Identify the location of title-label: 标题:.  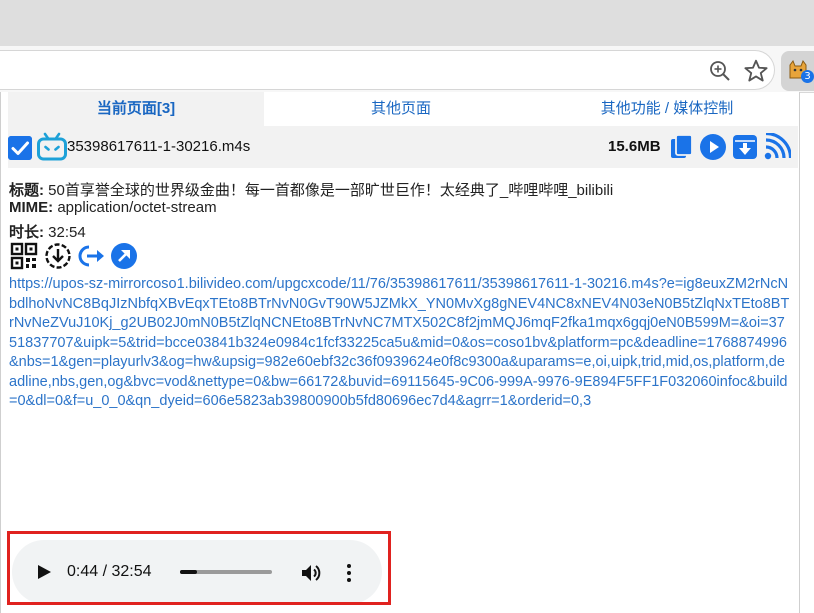
(26, 190).